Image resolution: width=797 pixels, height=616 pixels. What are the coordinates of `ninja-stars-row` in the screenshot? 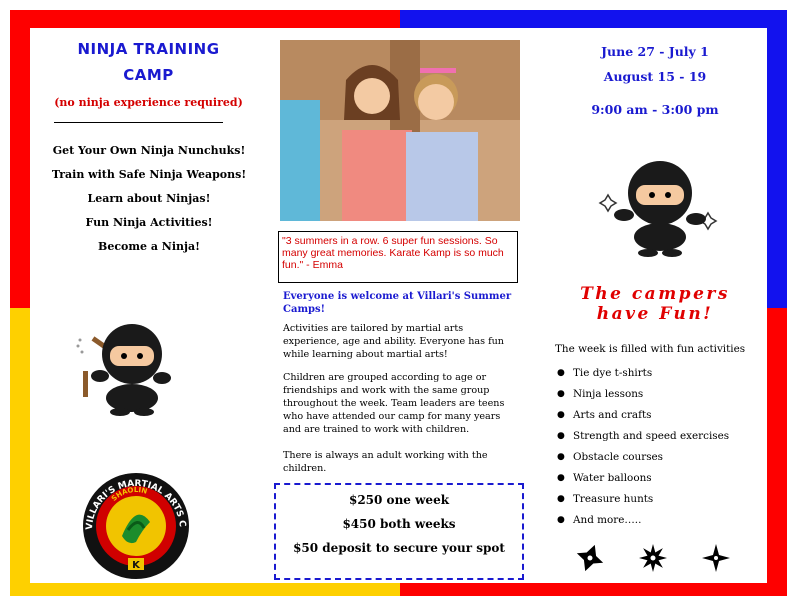 It's located at (653, 558).